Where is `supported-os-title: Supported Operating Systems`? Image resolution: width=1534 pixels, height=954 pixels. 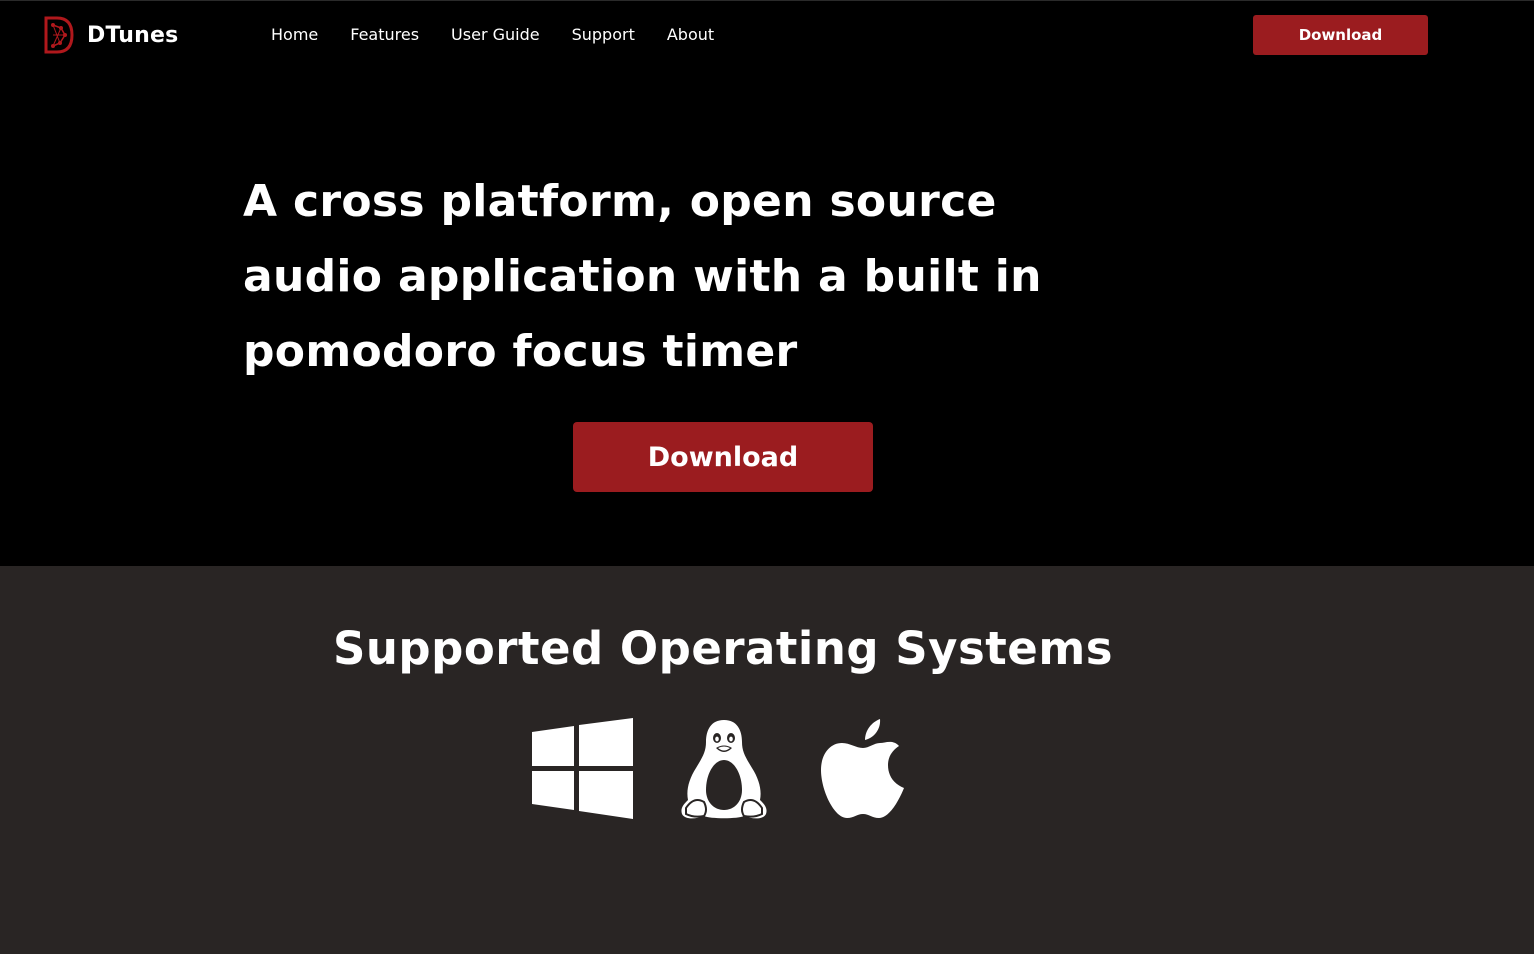
supported-os-title: Supported Operating Systems is located at coordinates (723, 648).